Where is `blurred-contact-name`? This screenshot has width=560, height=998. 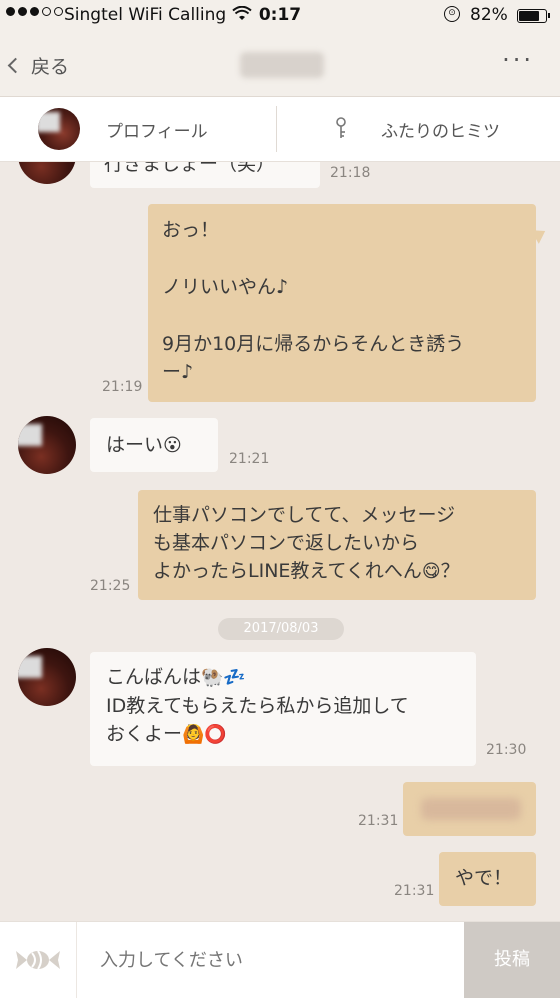 blurred-contact-name is located at coordinates (282, 65).